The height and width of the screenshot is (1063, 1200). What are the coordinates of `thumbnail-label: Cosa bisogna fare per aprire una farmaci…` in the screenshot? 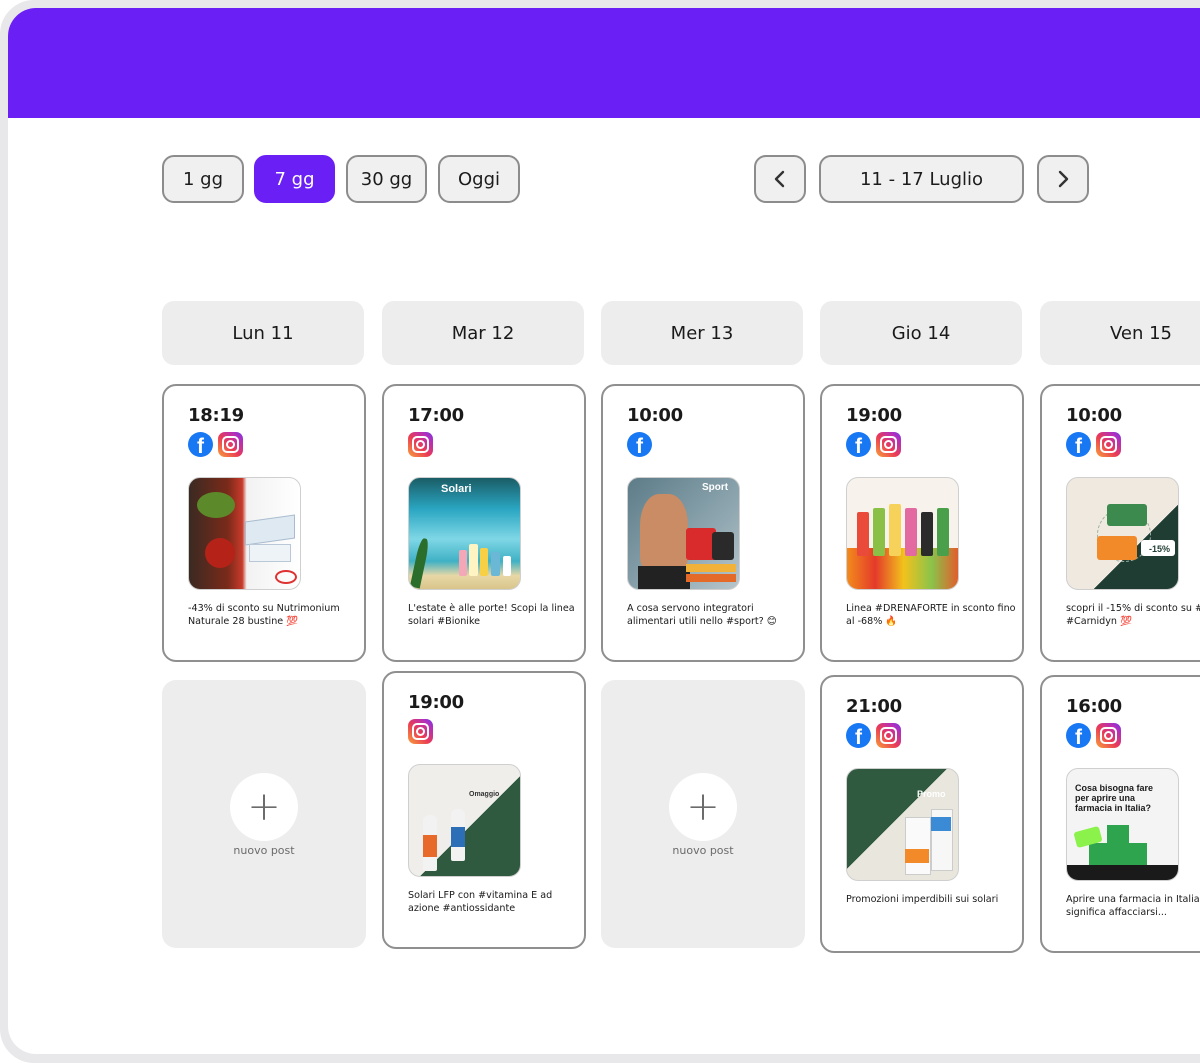 It's located at (1114, 798).